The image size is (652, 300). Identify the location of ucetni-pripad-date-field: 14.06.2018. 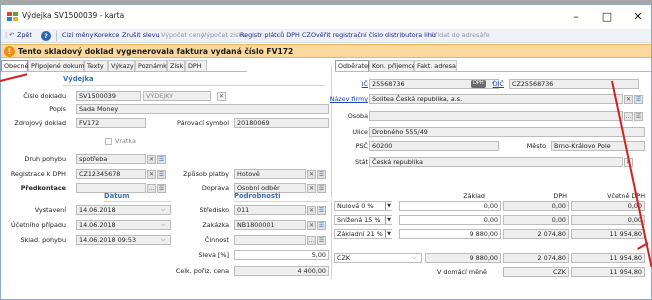
(123, 225).